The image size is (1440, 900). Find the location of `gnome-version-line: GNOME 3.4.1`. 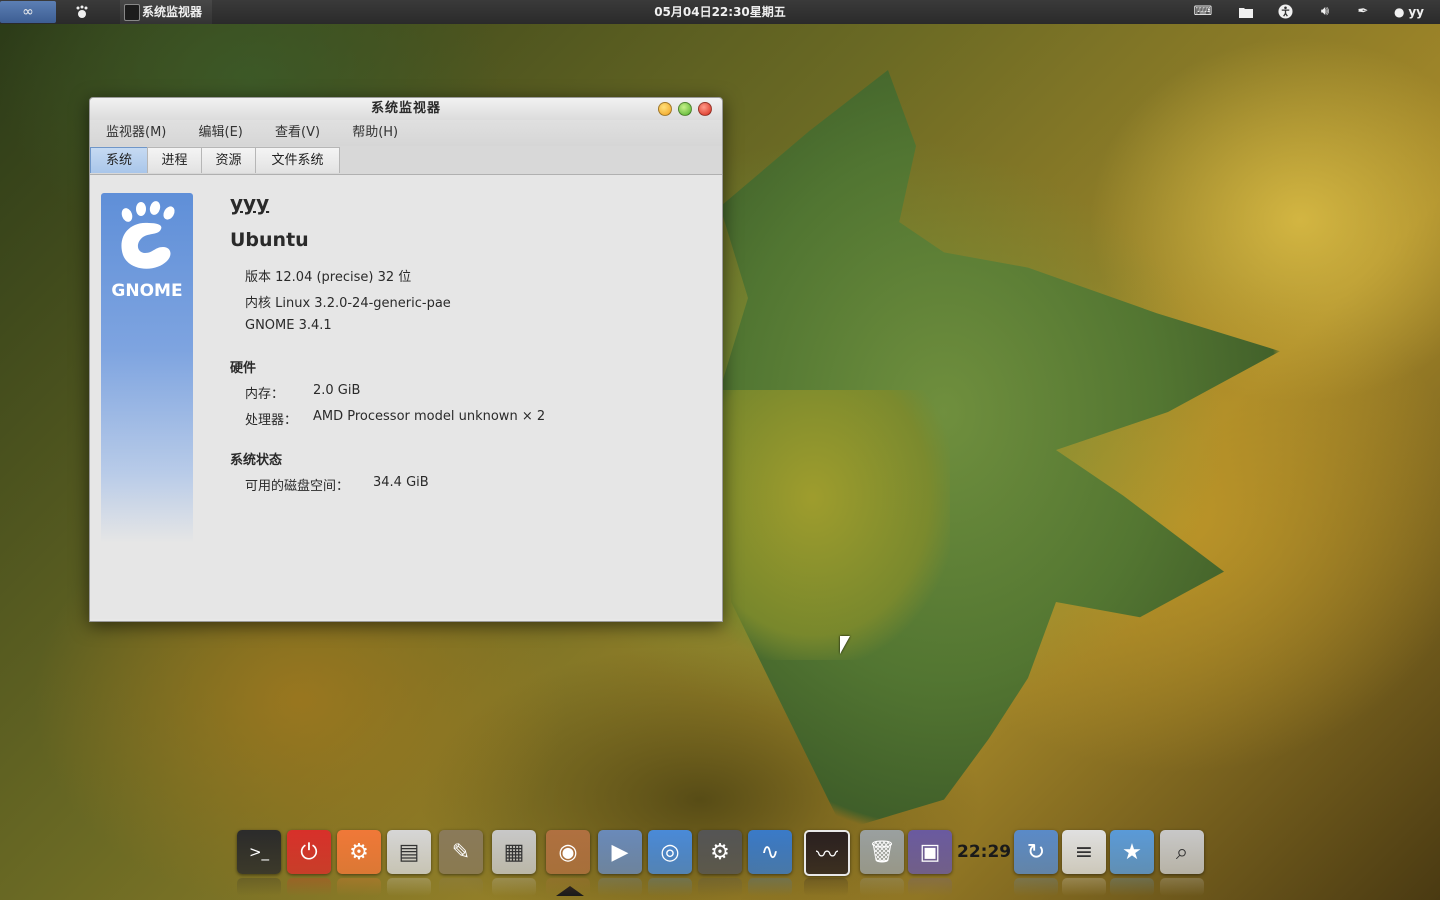

gnome-version-line: GNOME 3.4.1 is located at coordinates (288, 325).